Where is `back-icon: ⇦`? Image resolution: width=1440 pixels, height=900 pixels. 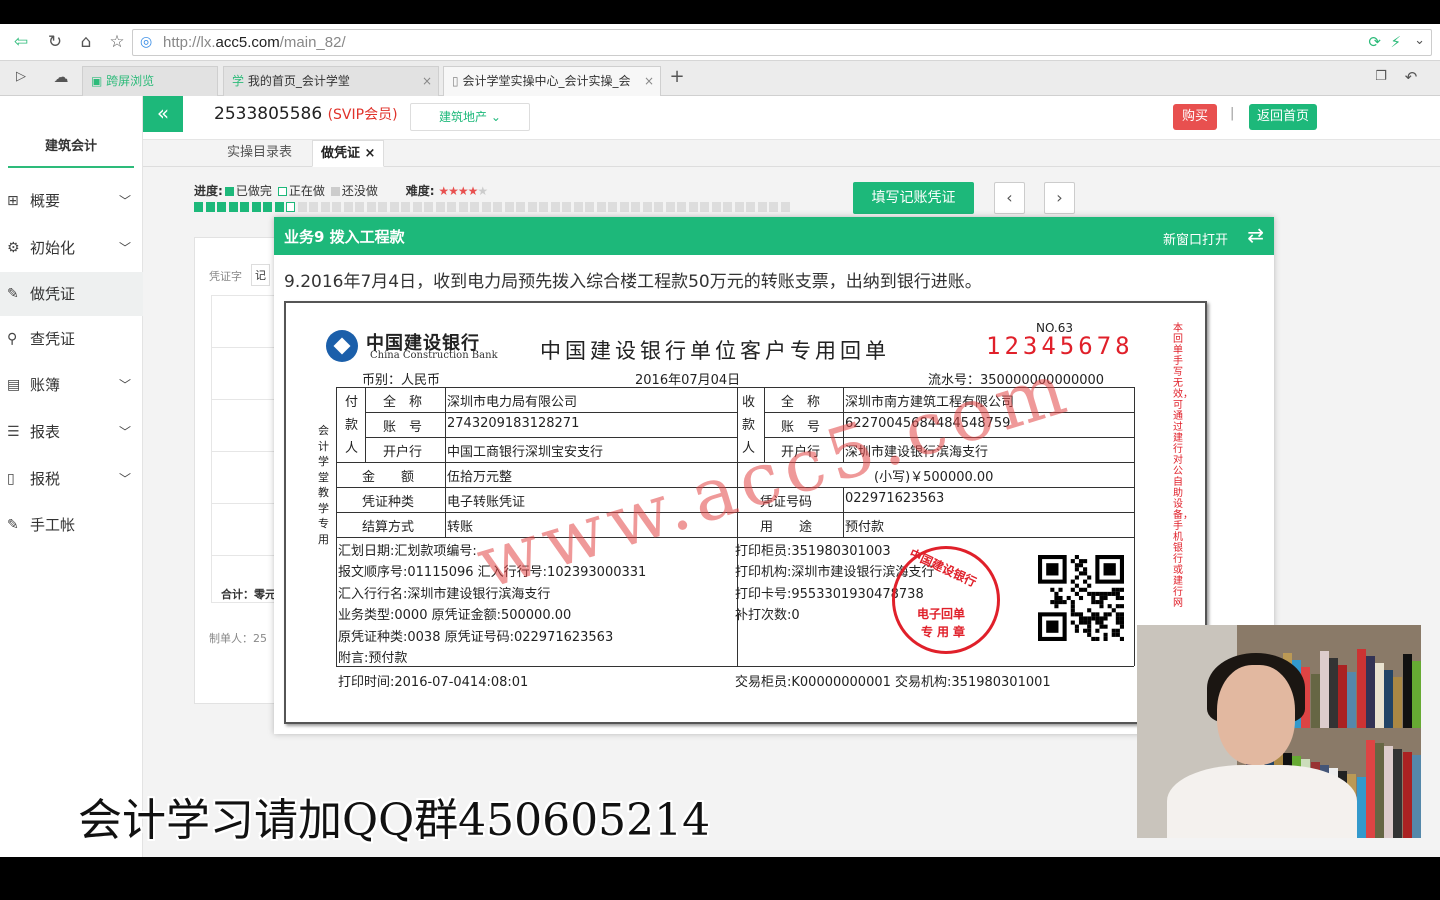 back-icon: ⇦ is located at coordinates (21, 42).